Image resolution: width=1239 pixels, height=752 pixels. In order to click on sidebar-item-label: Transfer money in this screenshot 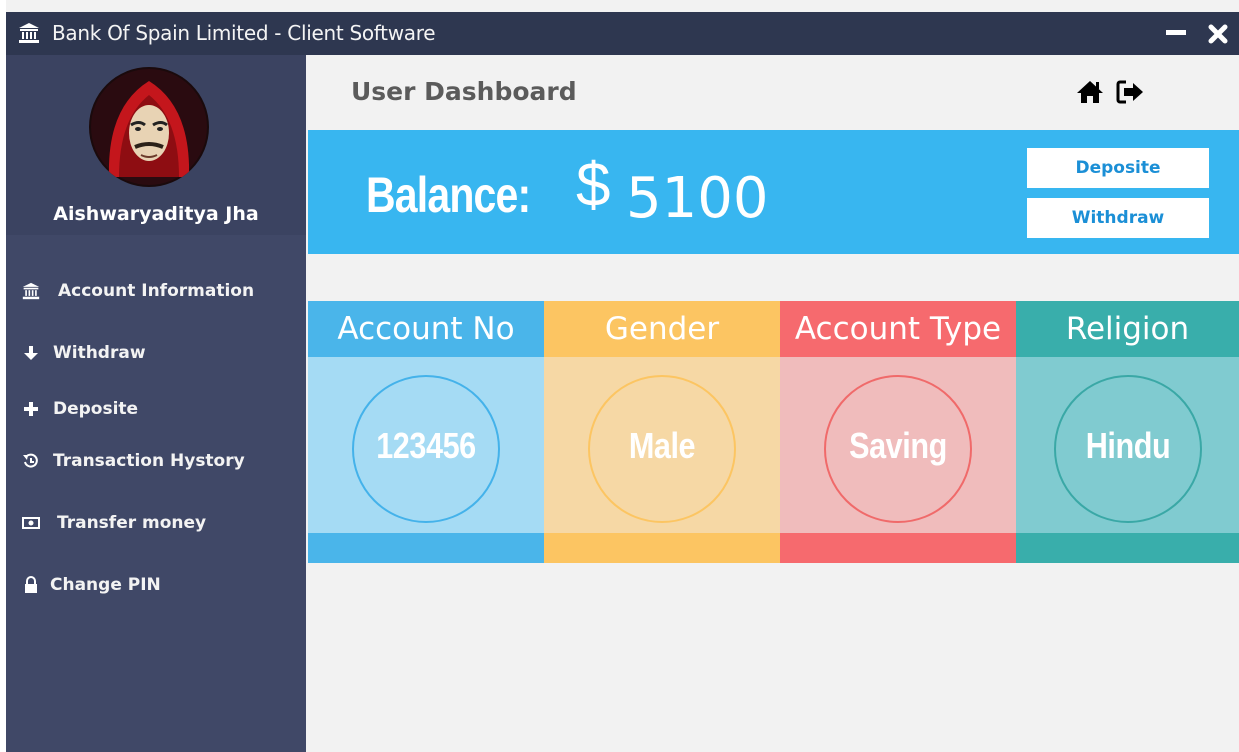, I will do `click(132, 523)`.